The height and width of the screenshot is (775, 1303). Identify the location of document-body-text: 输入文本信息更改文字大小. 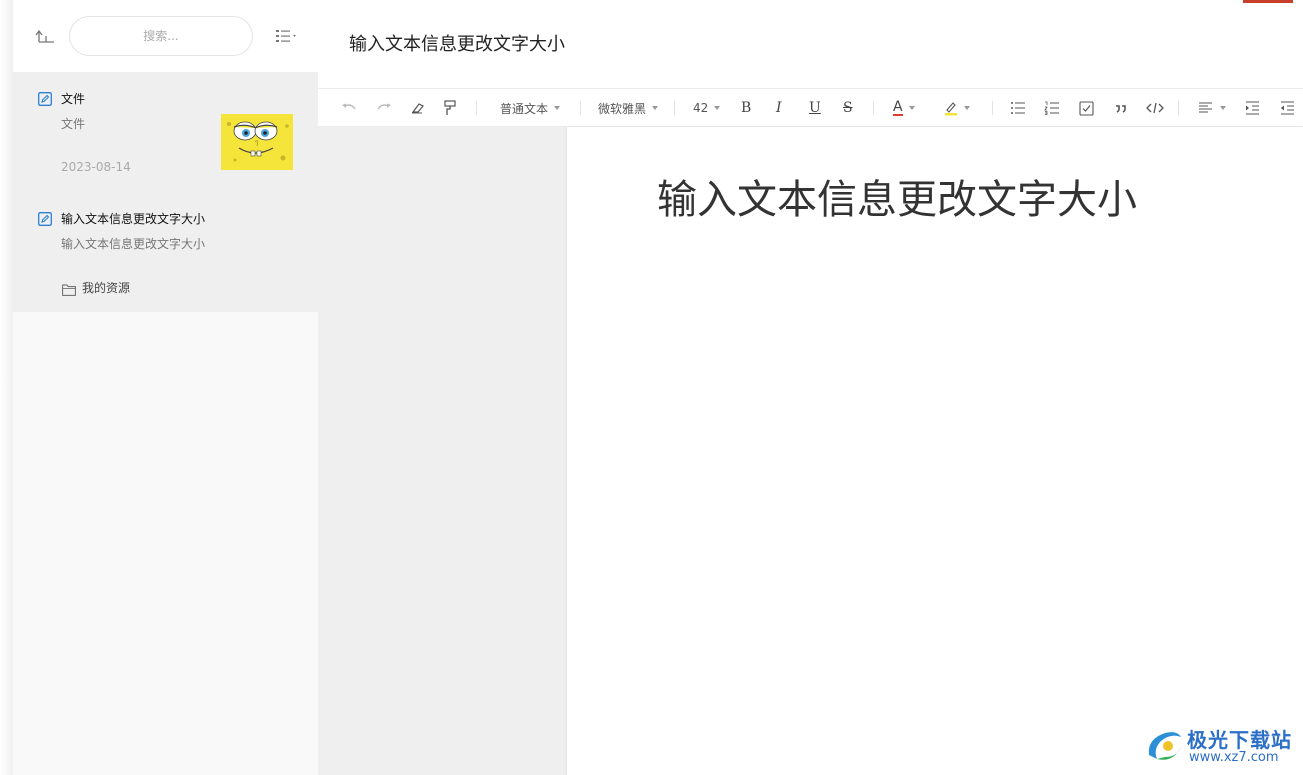
(897, 196).